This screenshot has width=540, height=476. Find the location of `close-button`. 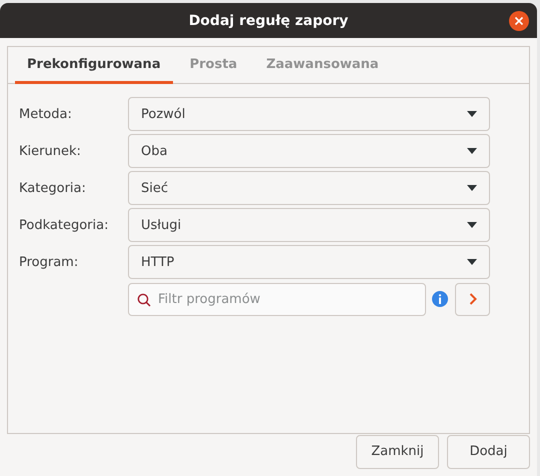

close-button is located at coordinates (519, 21).